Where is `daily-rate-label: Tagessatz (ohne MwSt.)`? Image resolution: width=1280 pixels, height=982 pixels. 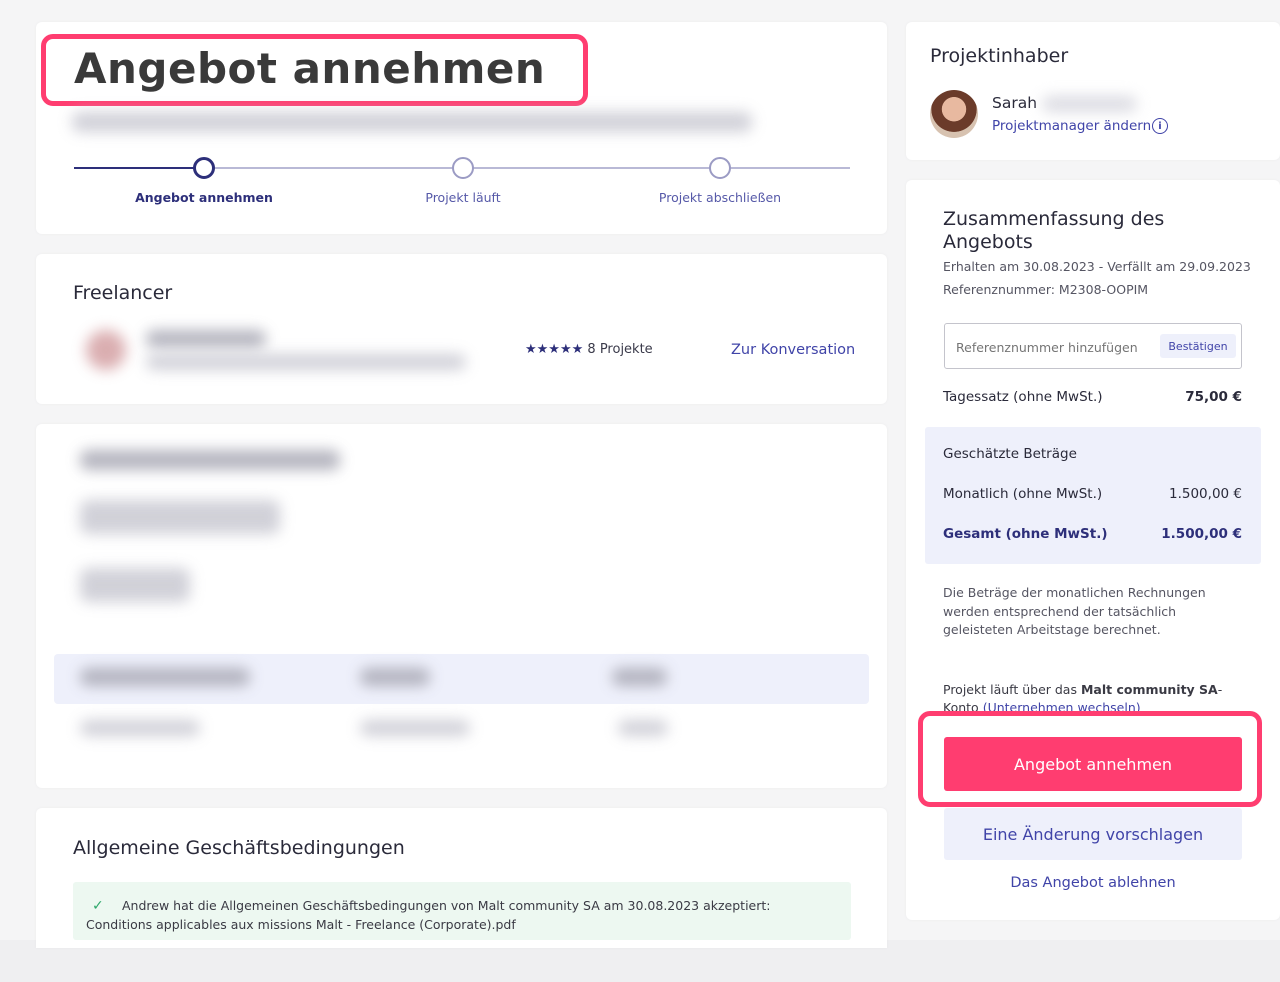
daily-rate-label: Tagessatz (ohne MwSt.) is located at coordinates (1023, 397).